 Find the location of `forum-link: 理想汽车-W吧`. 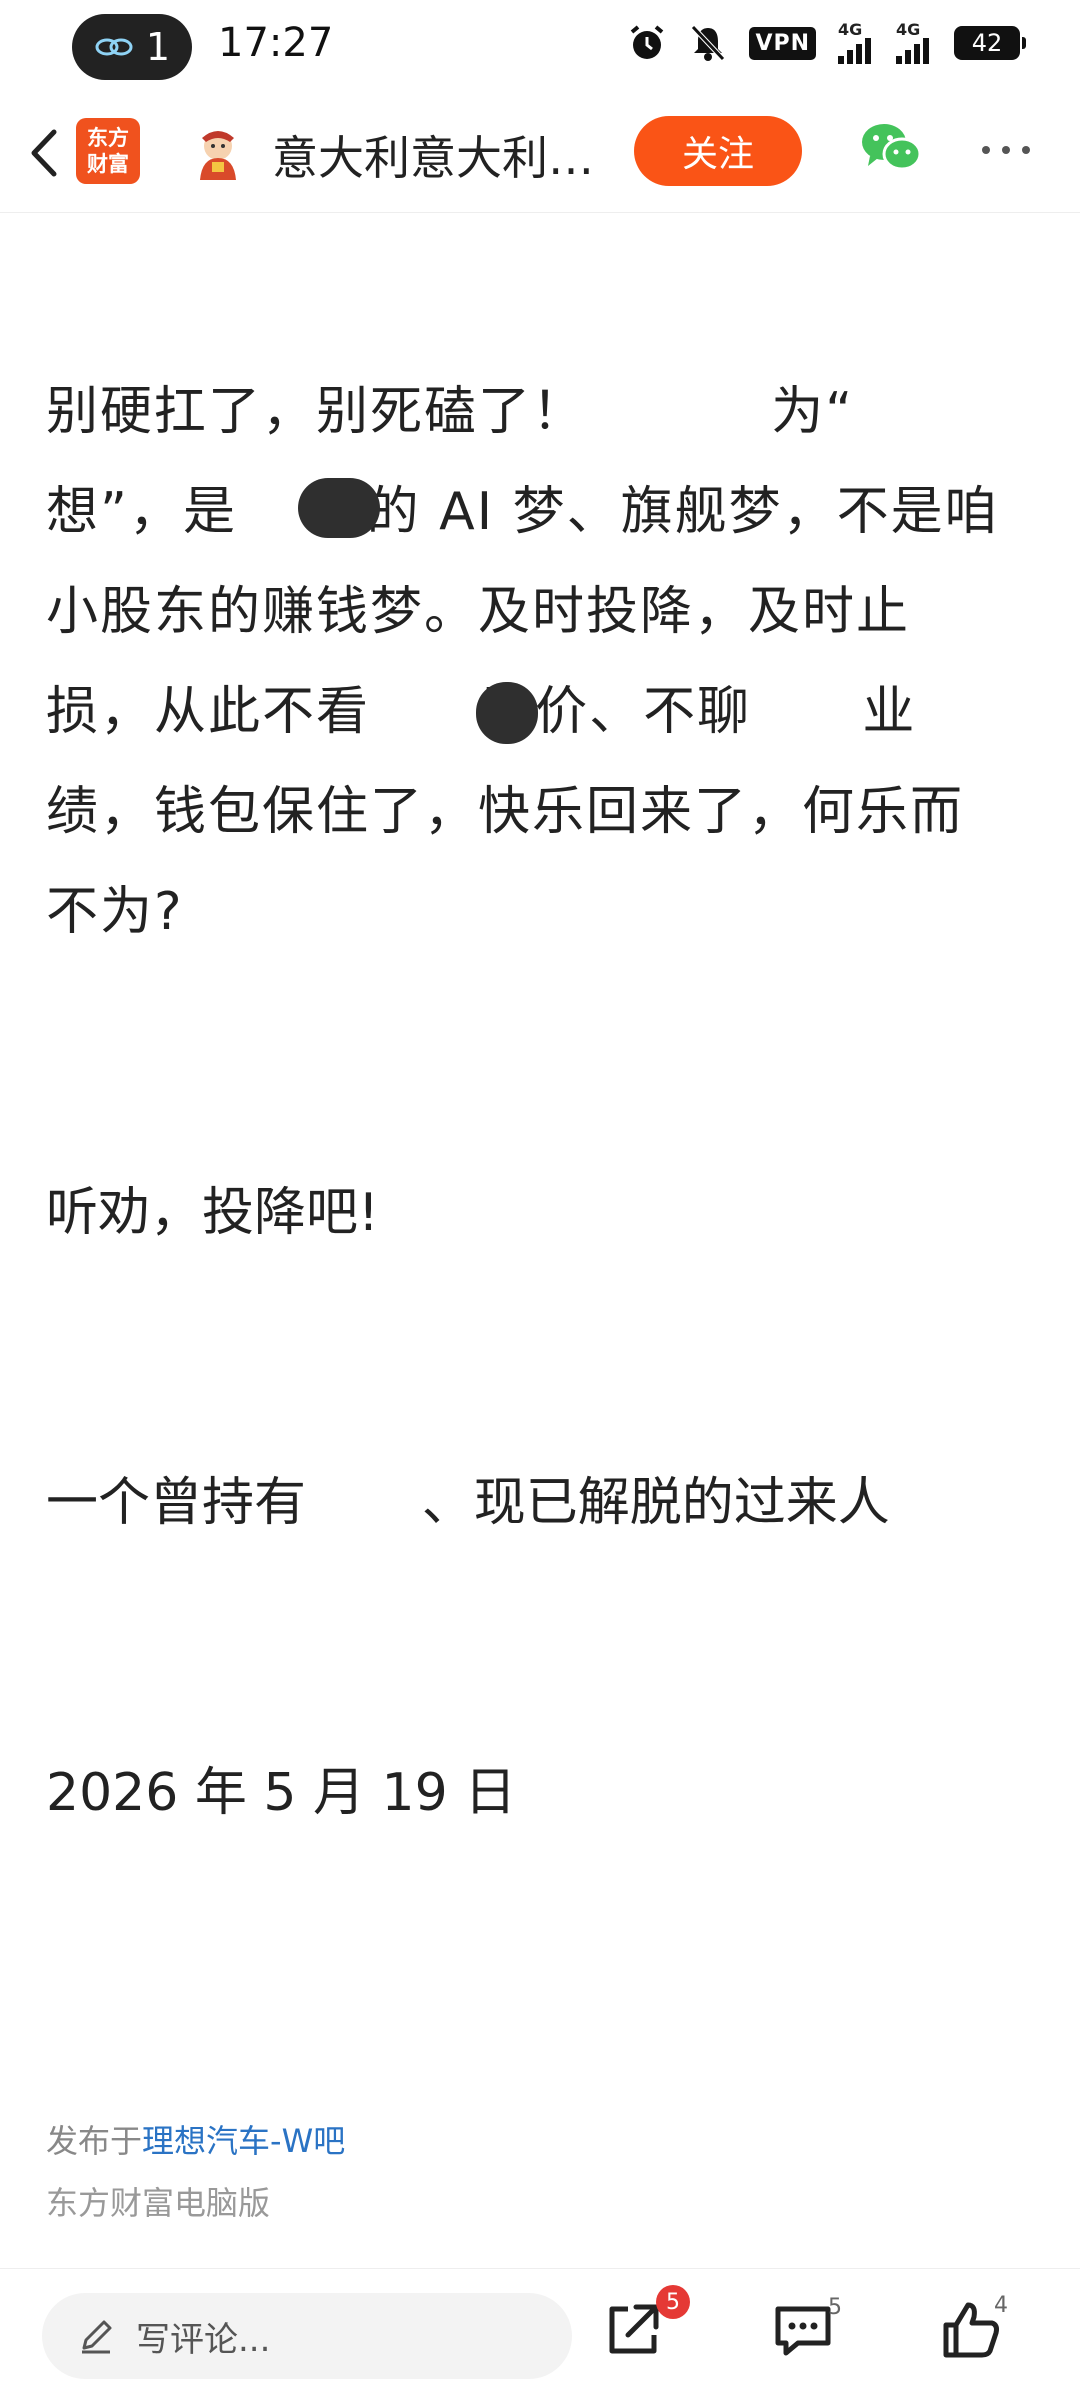

forum-link: 理想汽车-W吧 is located at coordinates (243, 2141).